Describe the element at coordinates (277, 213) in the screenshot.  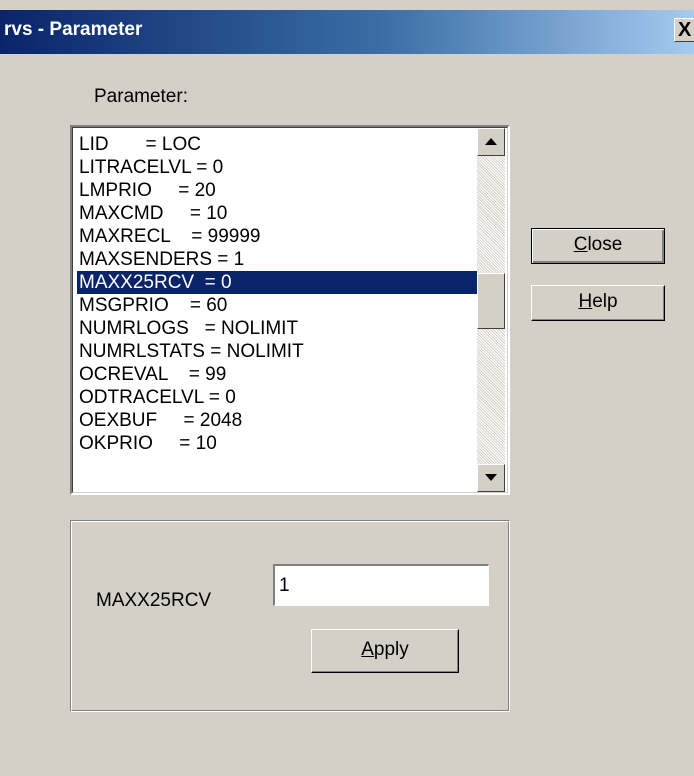
I see `list-item: MAXCMD = 10` at that location.